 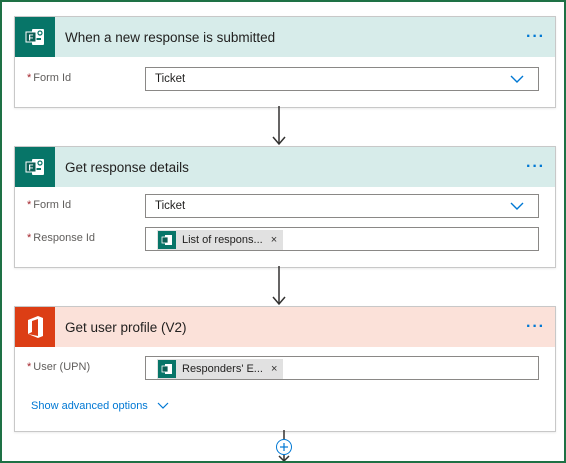 What do you see at coordinates (285, 167) in the screenshot?
I see `get-response-details-header: F Get response details ···` at bounding box center [285, 167].